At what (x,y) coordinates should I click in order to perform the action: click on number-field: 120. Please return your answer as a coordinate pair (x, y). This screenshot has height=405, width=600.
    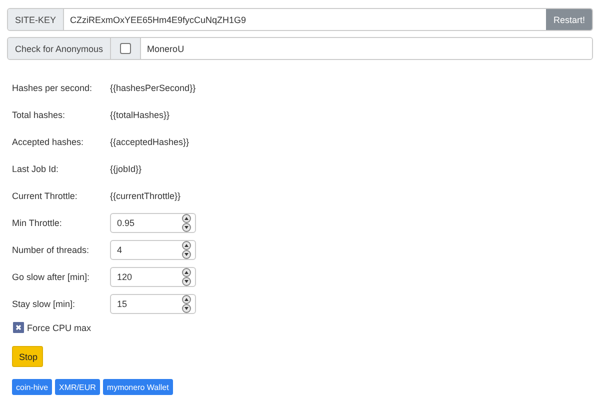
    Looking at the image, I should click on (153, 276).